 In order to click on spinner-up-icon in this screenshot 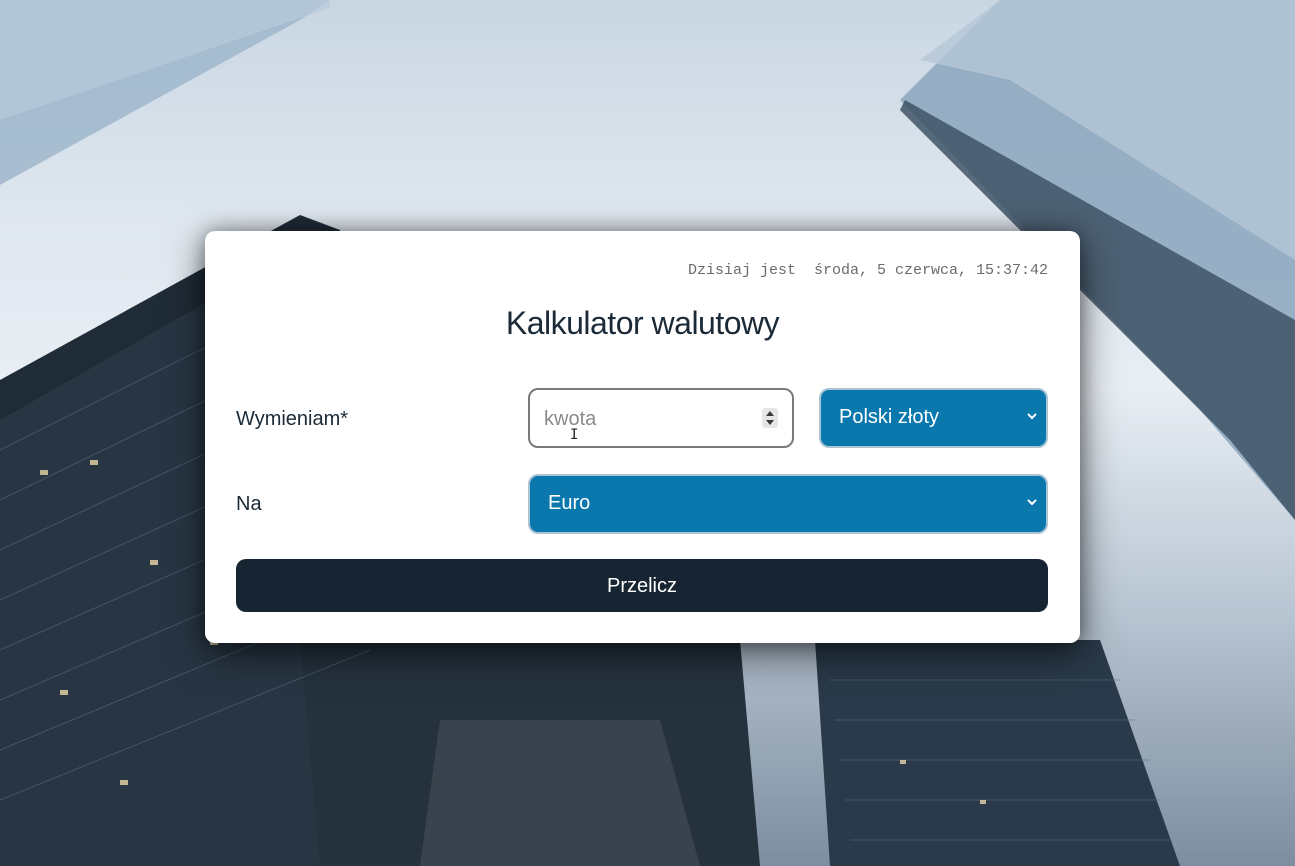, I will do `click(770, 413)`.